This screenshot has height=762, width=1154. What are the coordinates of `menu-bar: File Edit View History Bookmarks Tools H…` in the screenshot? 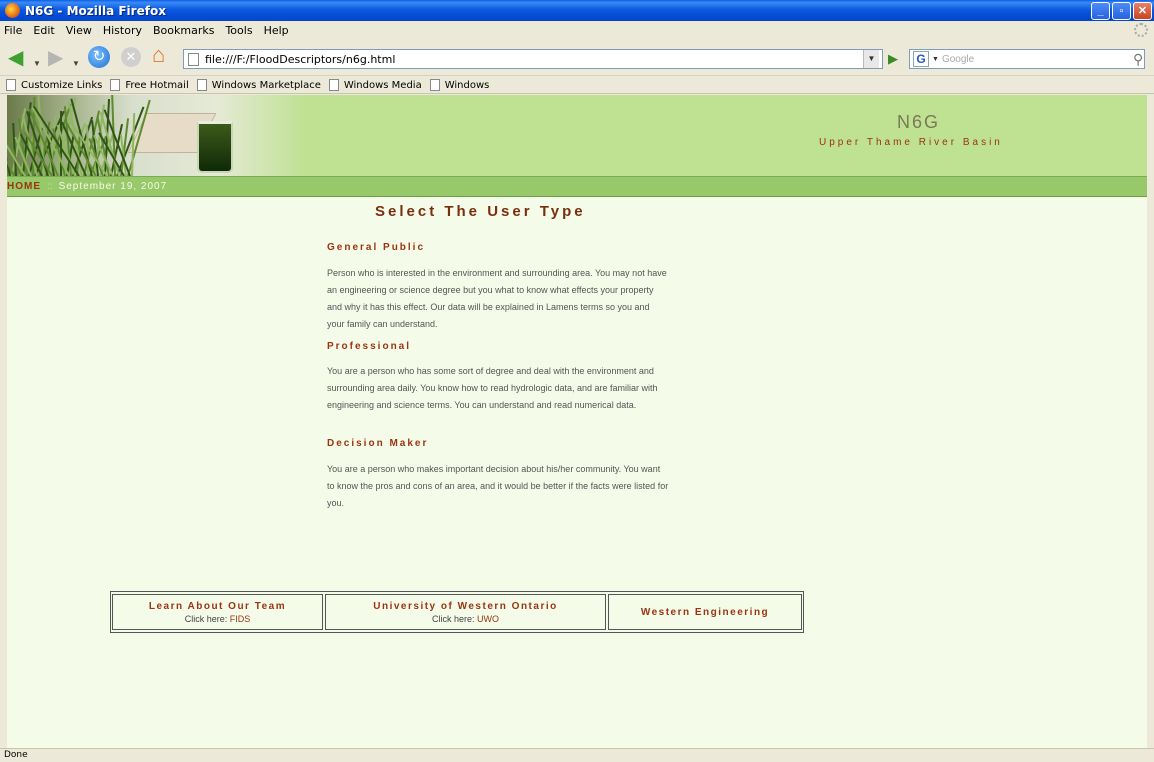 It's located at (577, 30).